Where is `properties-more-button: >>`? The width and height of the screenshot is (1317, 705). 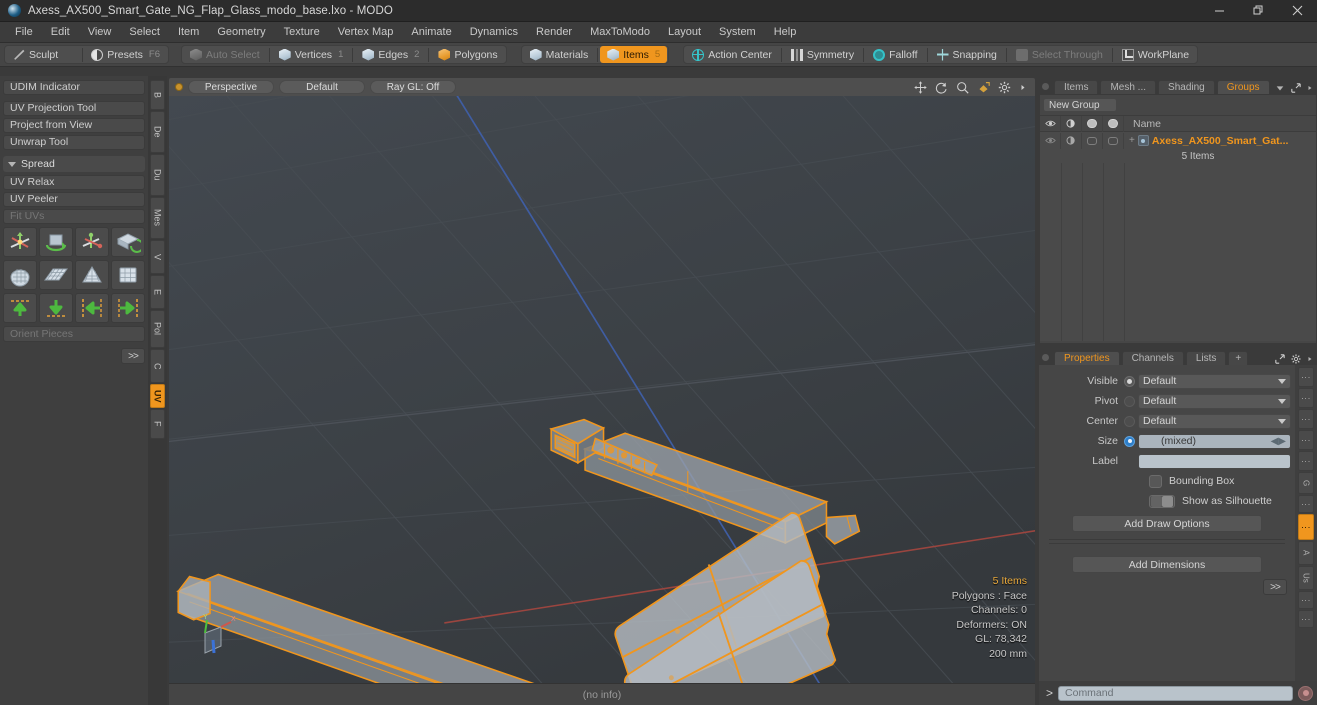 properties-more-button: >> is located at coordinates (1275, 587).